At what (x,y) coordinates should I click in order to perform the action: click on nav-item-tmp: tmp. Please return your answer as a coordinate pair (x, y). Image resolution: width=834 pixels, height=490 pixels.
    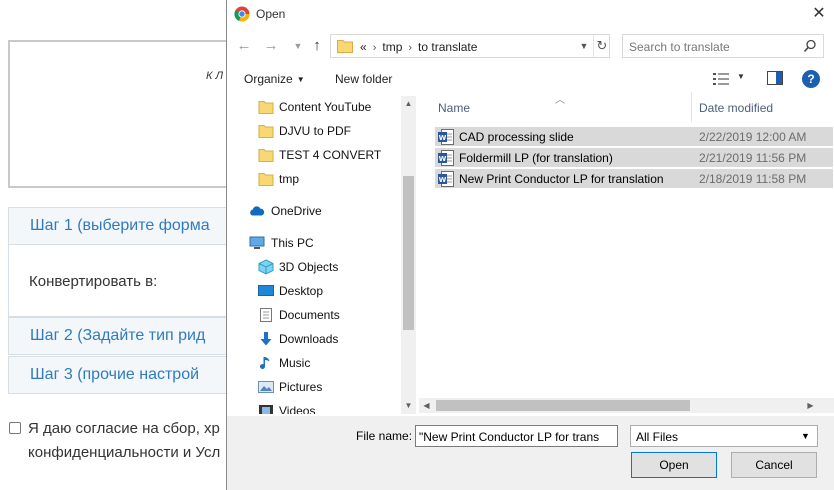
    Looking at the image, I should click on (313, 179).